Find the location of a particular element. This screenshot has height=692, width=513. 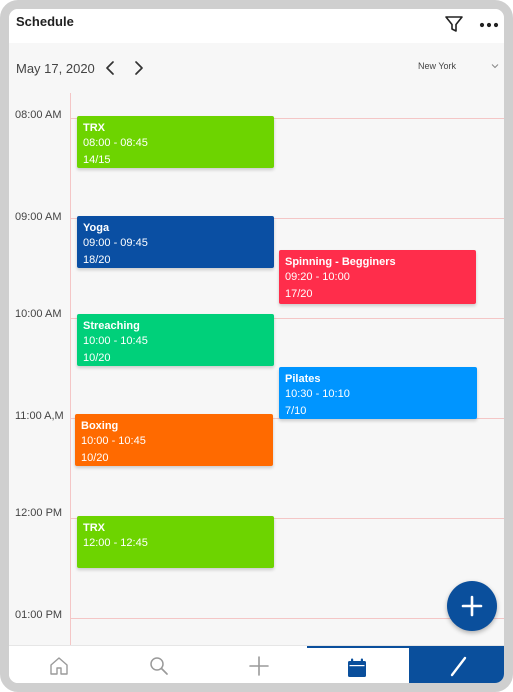

event-card-spinning: Spinning - Begginers 09:20 - 10:00 17/20 is located at coordinates (377, 277).